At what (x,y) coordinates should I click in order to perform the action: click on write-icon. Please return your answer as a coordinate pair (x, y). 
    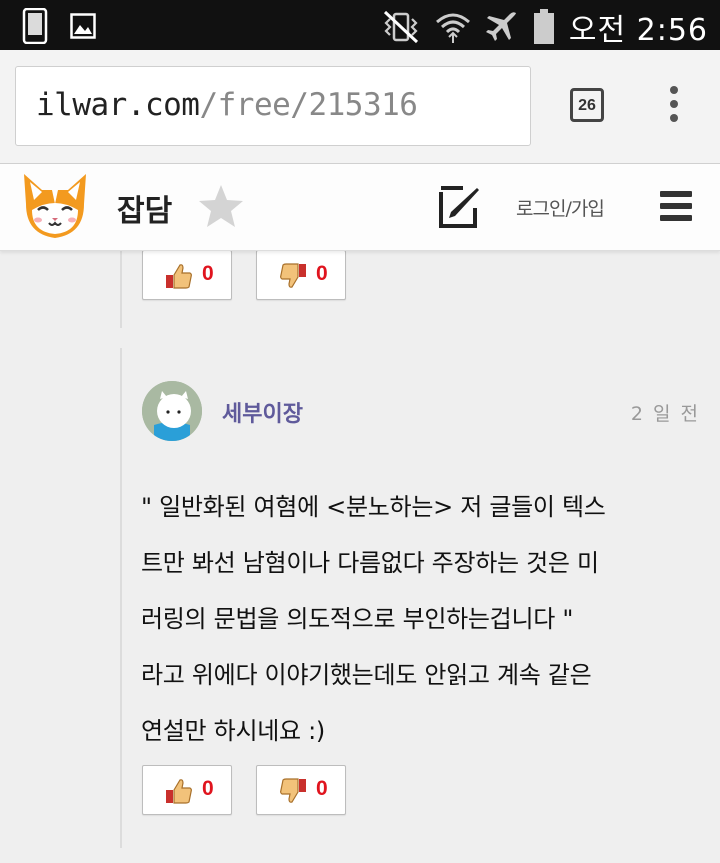
    Looking at the image, I should click on (460, 207).